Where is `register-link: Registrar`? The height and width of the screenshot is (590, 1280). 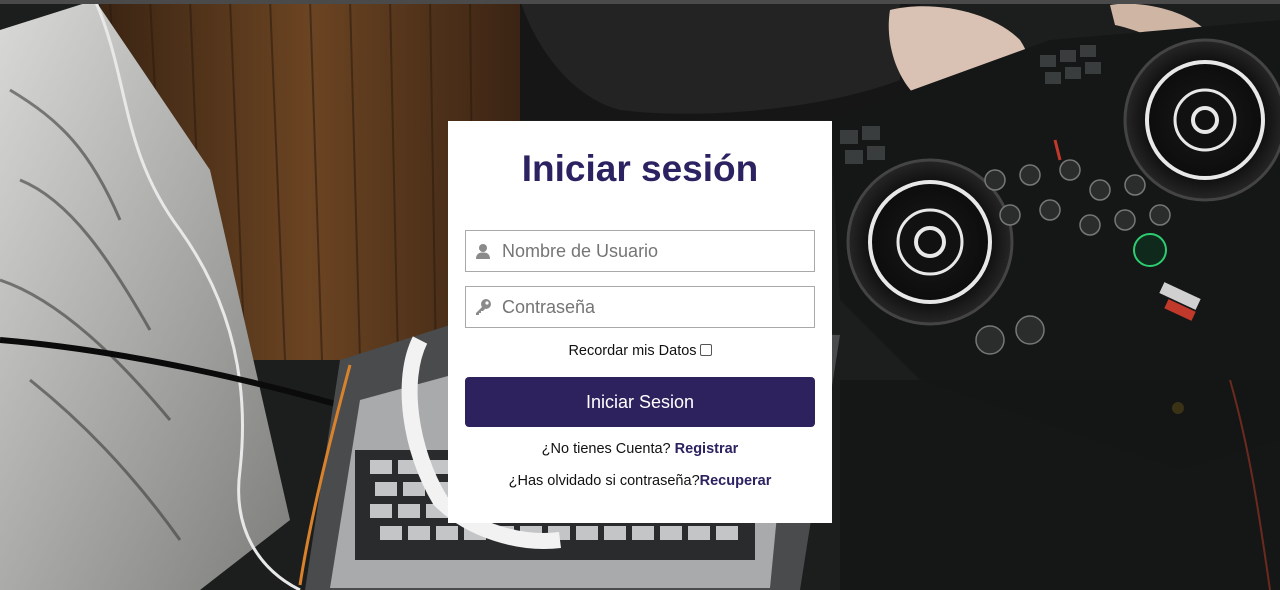 register-link: Registrar is located at coordinates (707, 449).